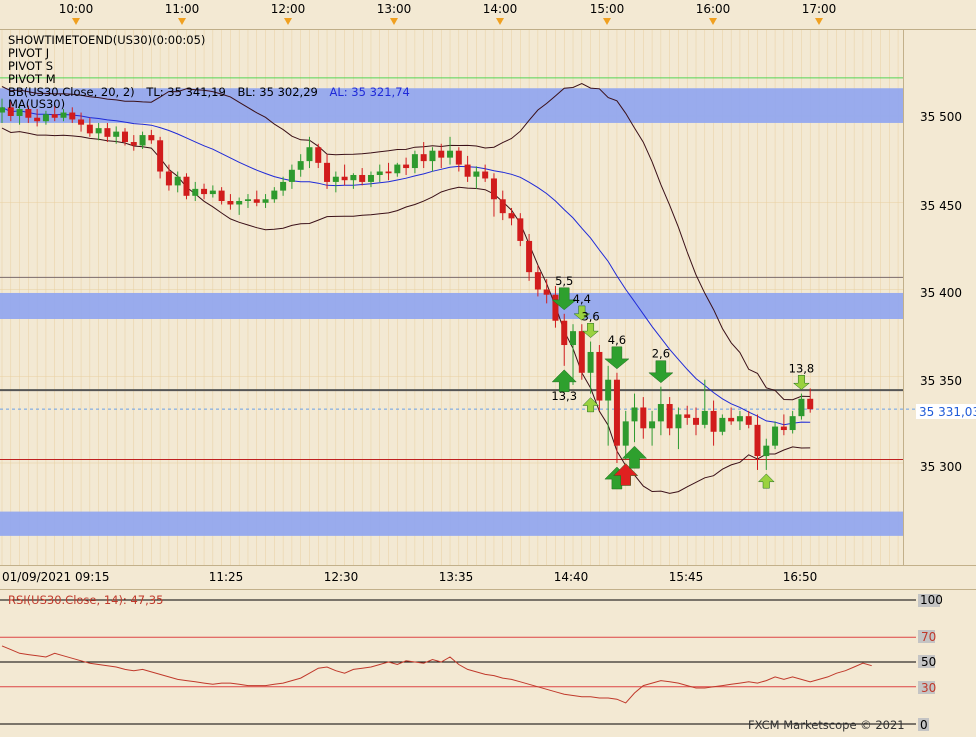 The width and height of the screenshot is (976, 737). I want to click on rsi-tick-label: 30, so click(928, 688).